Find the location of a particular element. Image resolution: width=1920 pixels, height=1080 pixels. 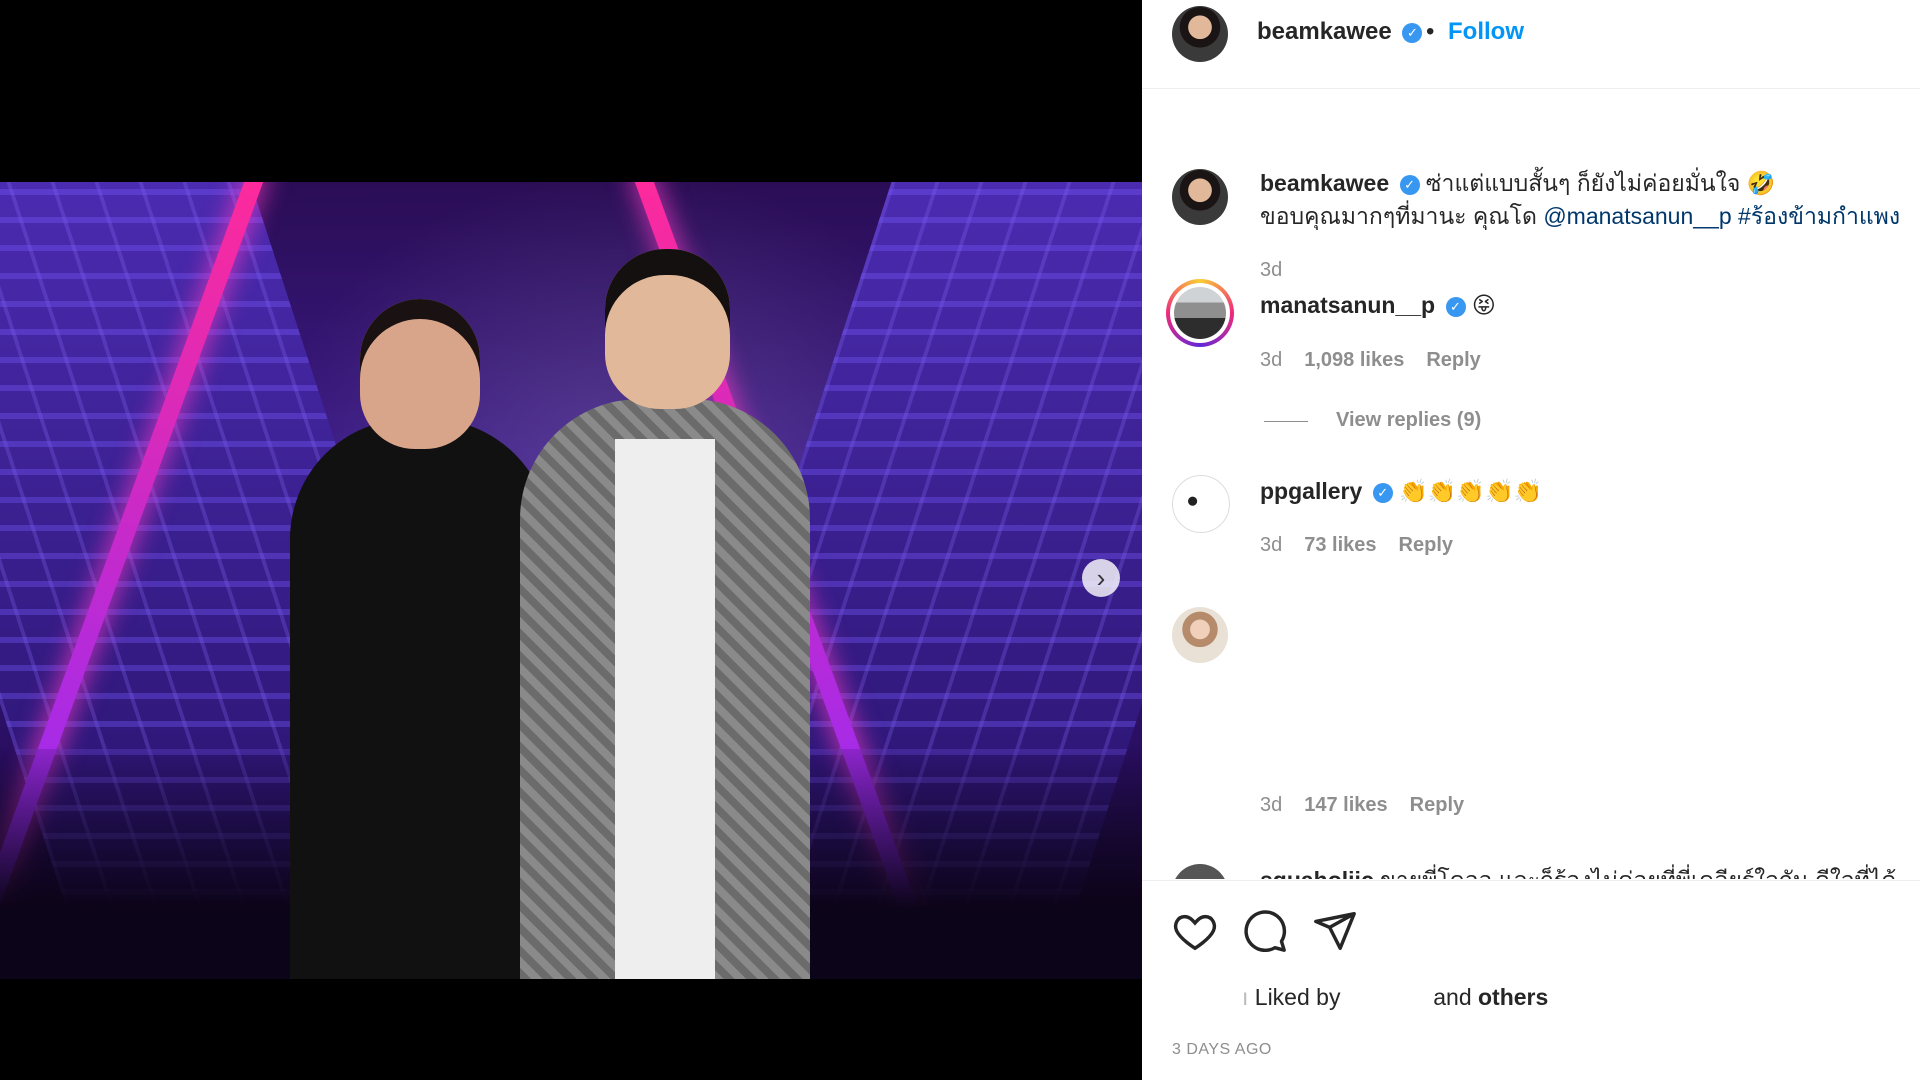

caption-mention-link: @manatsanun__p is located at coordinates (1637, 216).